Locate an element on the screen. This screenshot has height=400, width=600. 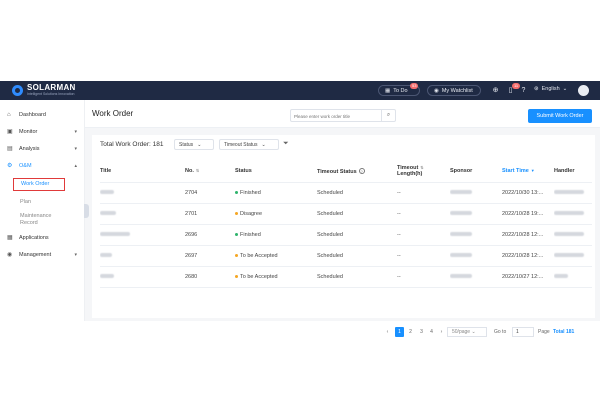
pagination-page-3: 3 is located at coordinates (421, 332).